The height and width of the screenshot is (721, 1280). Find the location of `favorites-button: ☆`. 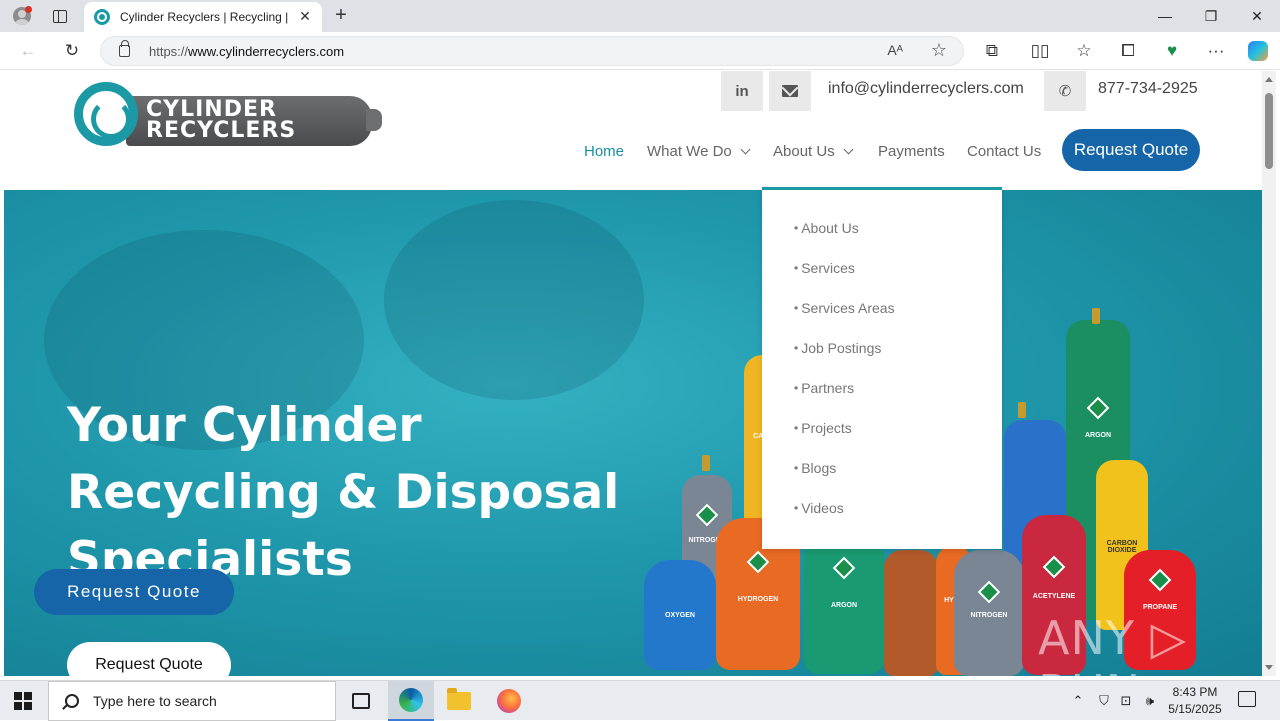

favorites-button: ☆ is located at coordinates (1084, 51).